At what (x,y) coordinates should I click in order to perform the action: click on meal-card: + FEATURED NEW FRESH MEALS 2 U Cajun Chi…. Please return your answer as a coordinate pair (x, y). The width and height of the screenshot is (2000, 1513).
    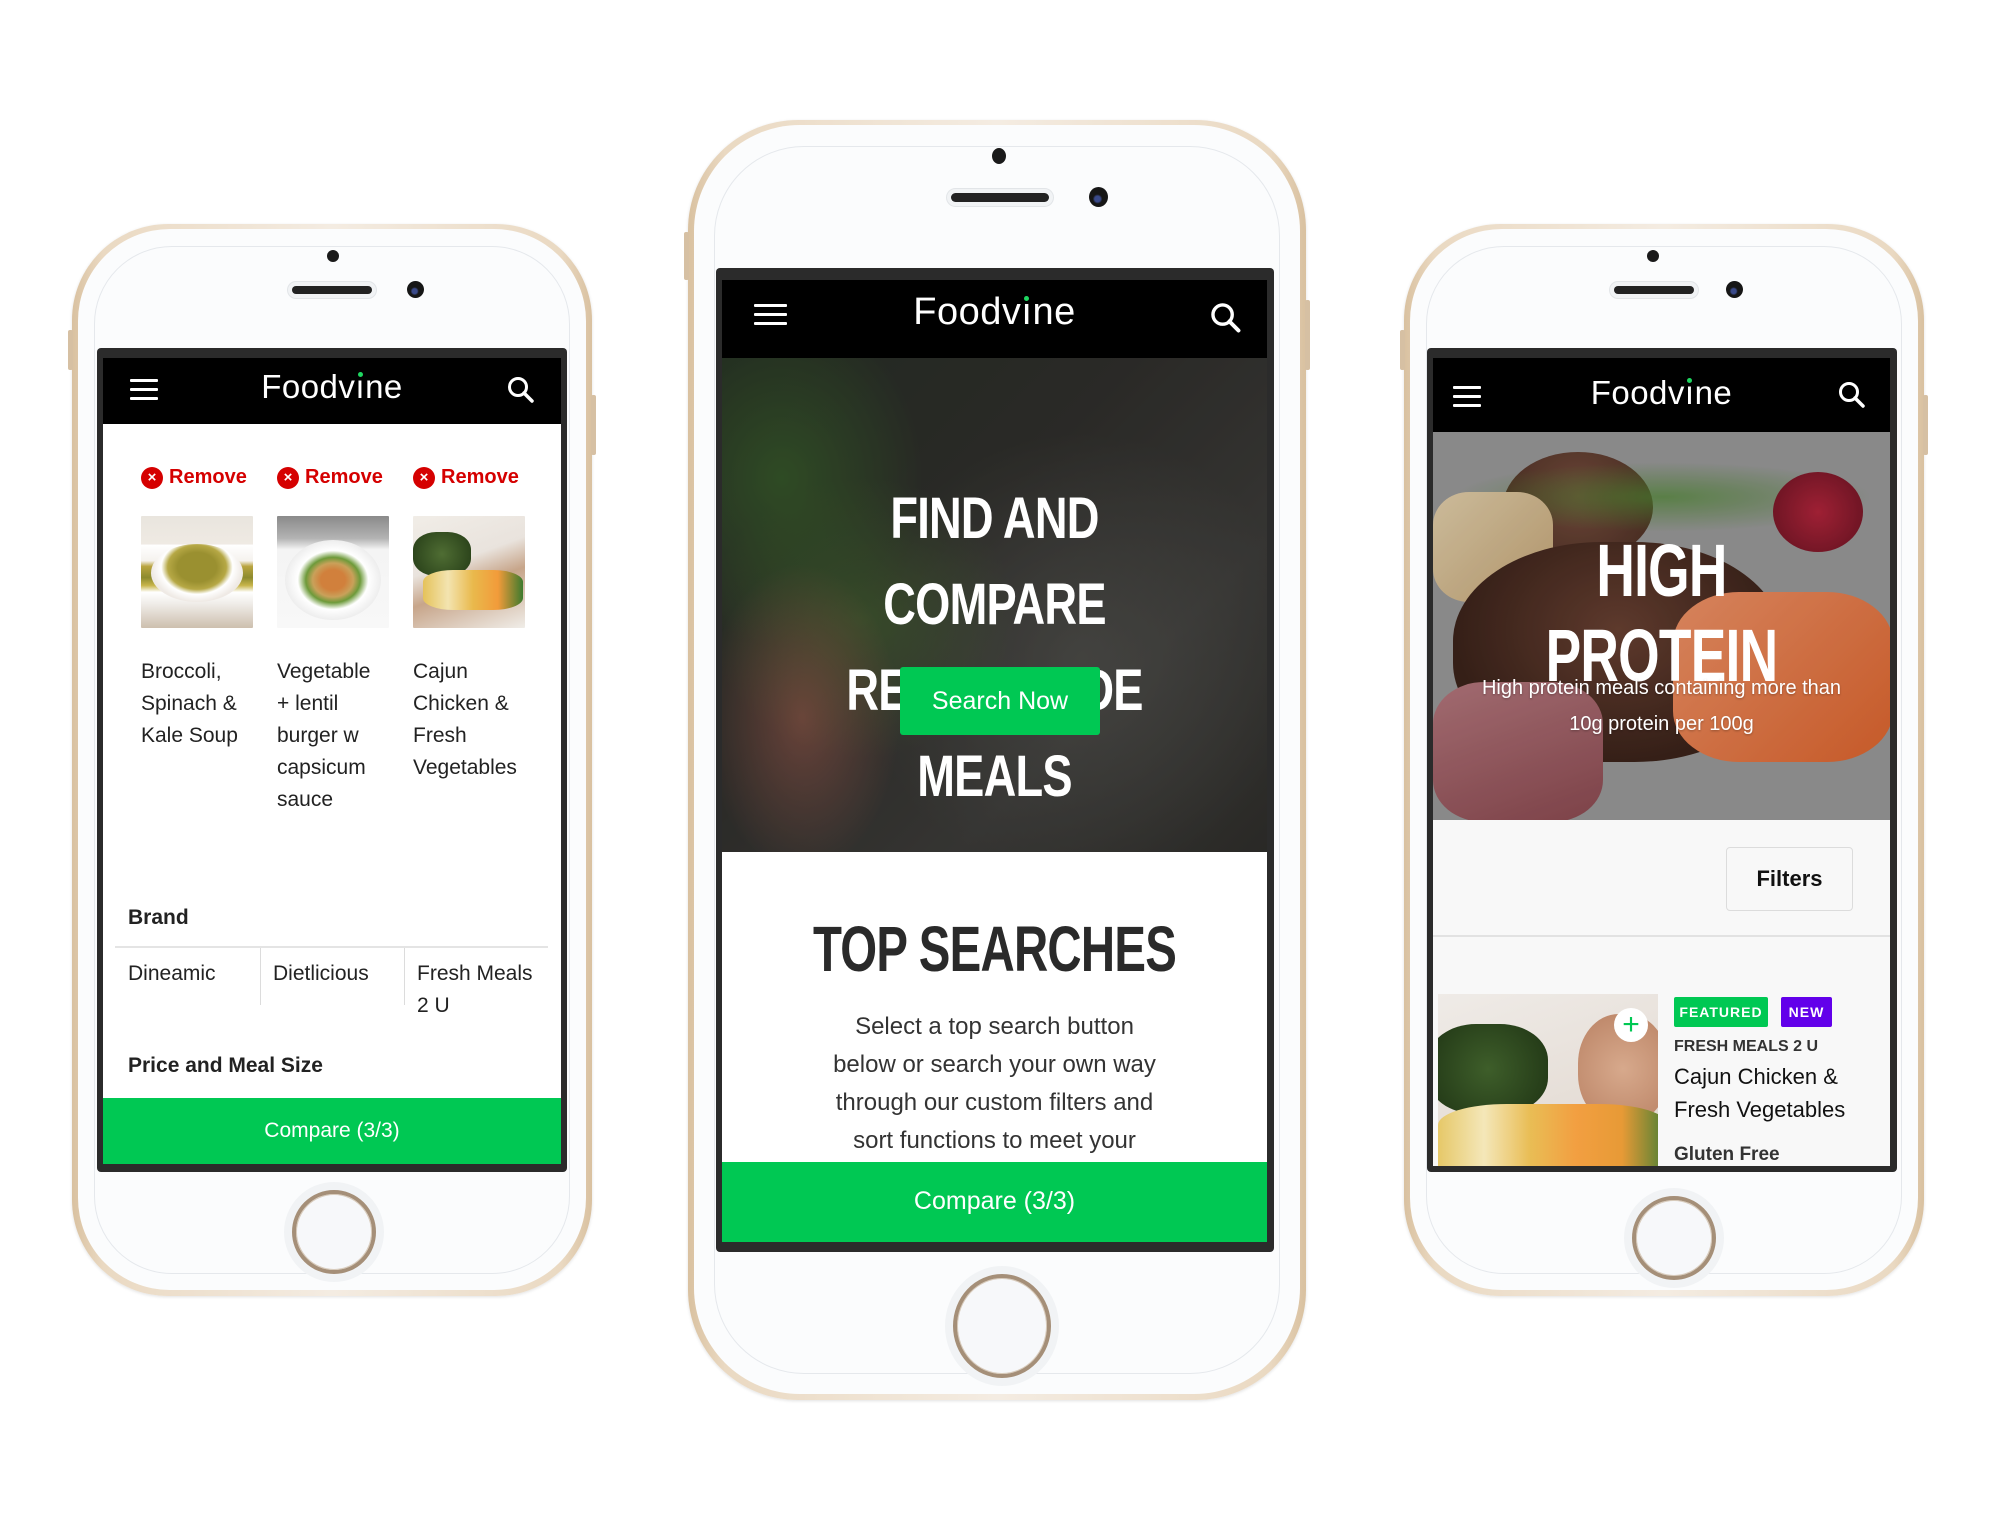
    Looking at the image, I should click on (1661, 1080).